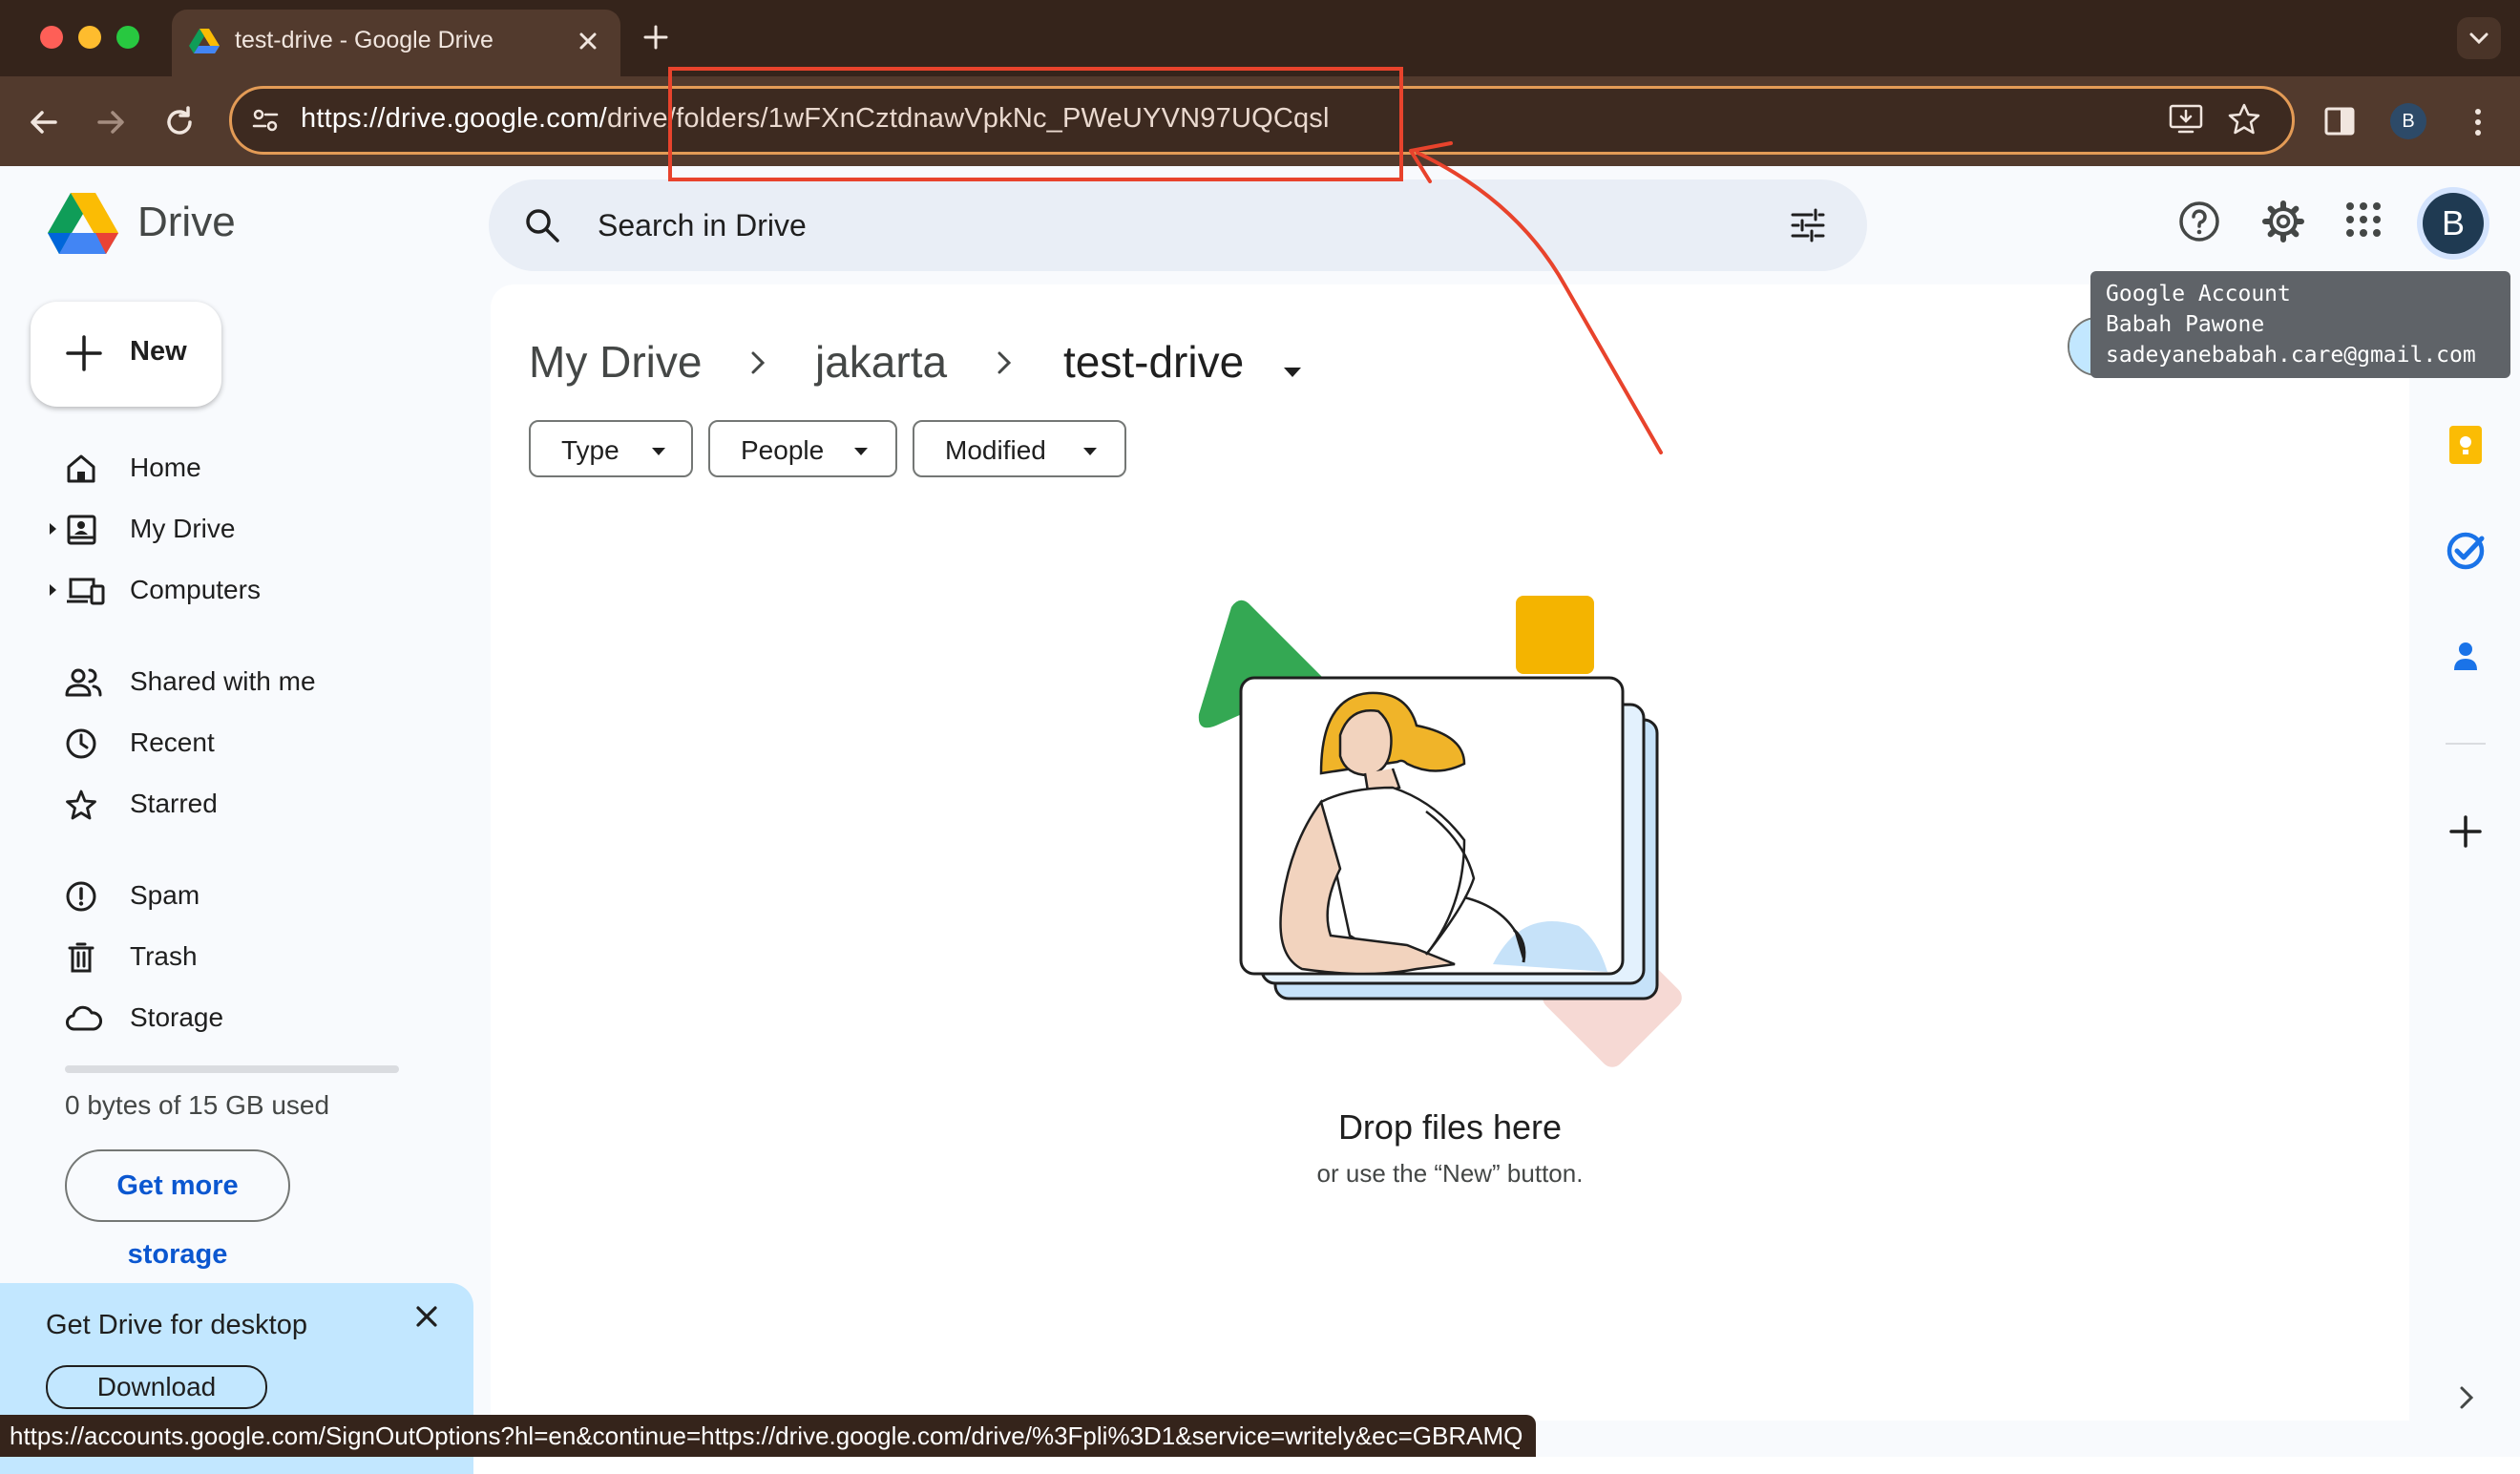 This screenshot has width=2520, height=1474. What do you see at coordinates (1178, 225) in the screenshot?
I see `search-bar: Search in Drive` at bounding box center [1178, 225].